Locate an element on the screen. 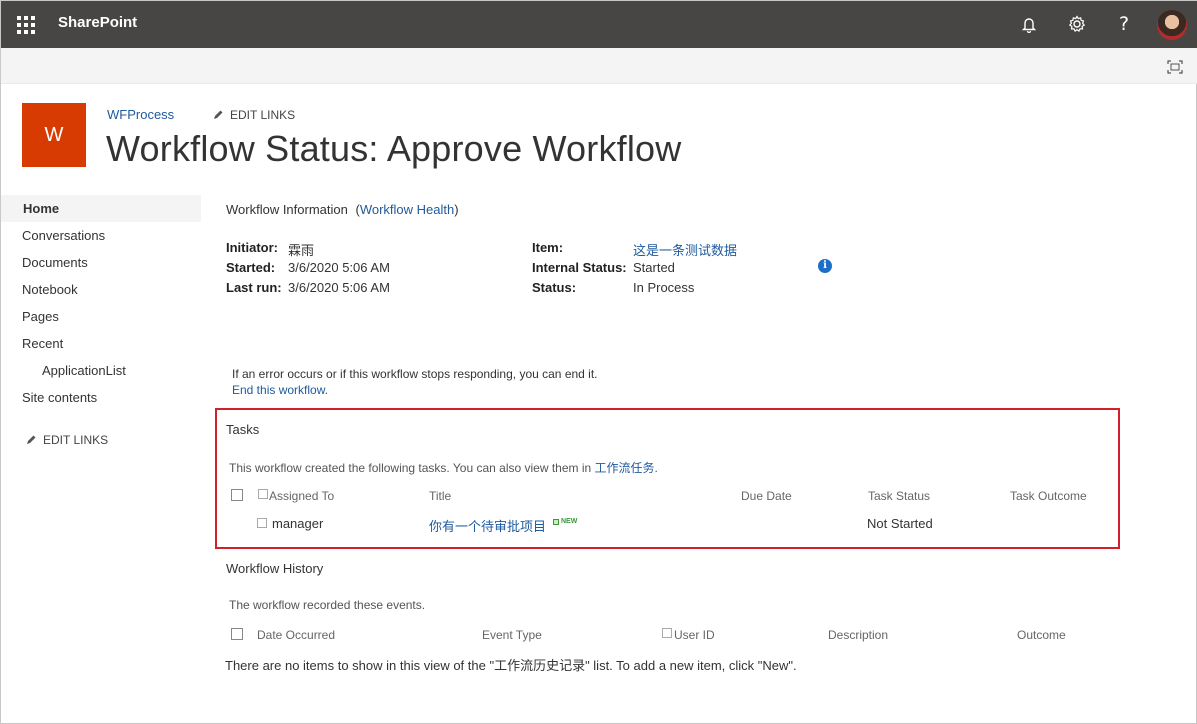 The height and width of the screenshot is (724, 1197). new-icon is located at coordinates (556, 521).